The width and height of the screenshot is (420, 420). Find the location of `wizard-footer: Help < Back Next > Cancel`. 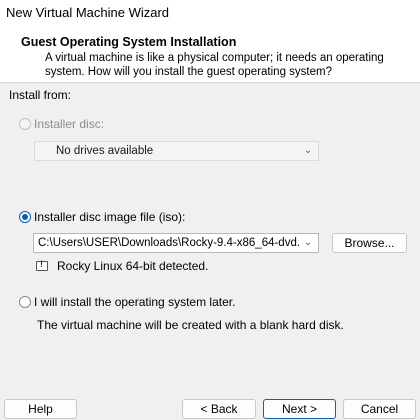

wizard-footer: Help < Back Next > Cancel is located at coordinates (210, 406).